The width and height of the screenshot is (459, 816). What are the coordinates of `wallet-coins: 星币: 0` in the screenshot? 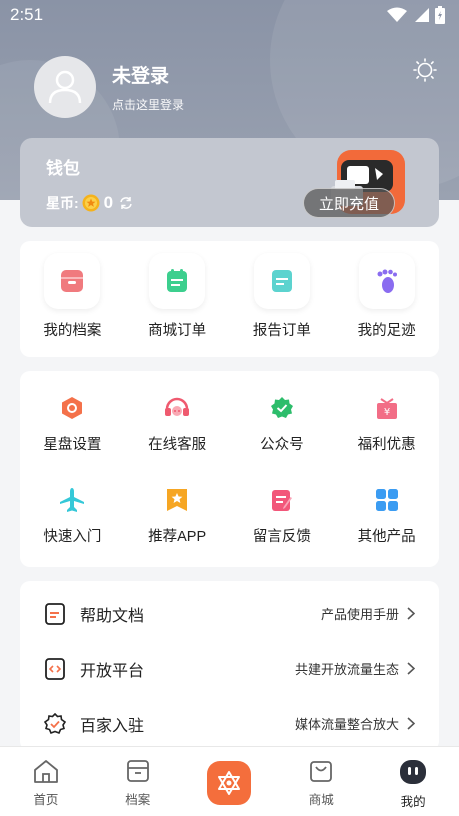 It's located at (89, 203).